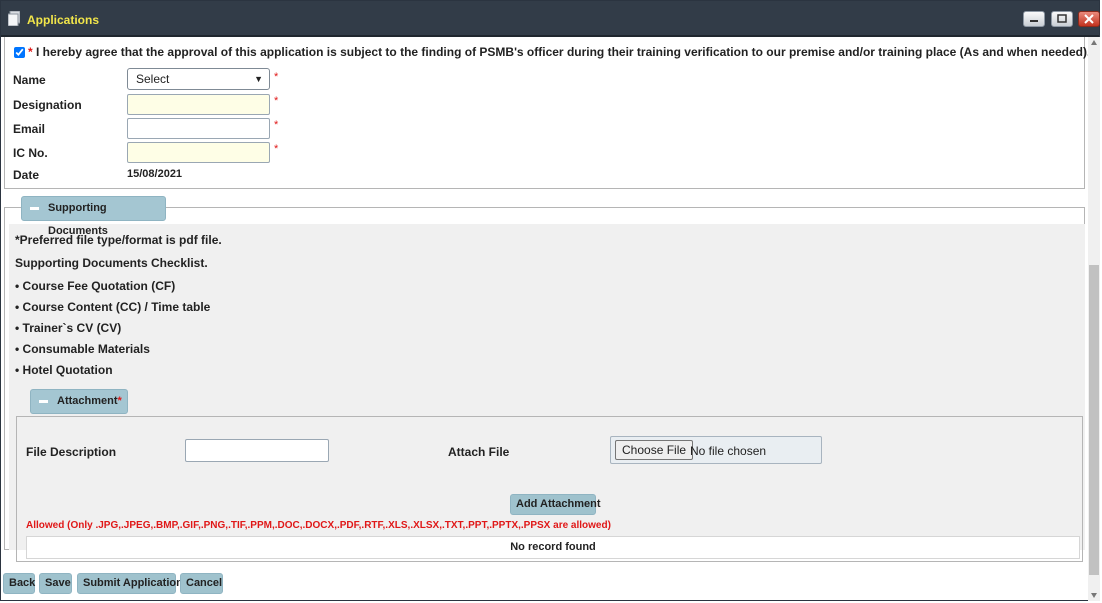 This screenshot has width=1102, height=603. Describe the element at coordinates (654, 450) in the screenshot. I see `choose-file-button: Choose File` at that location.